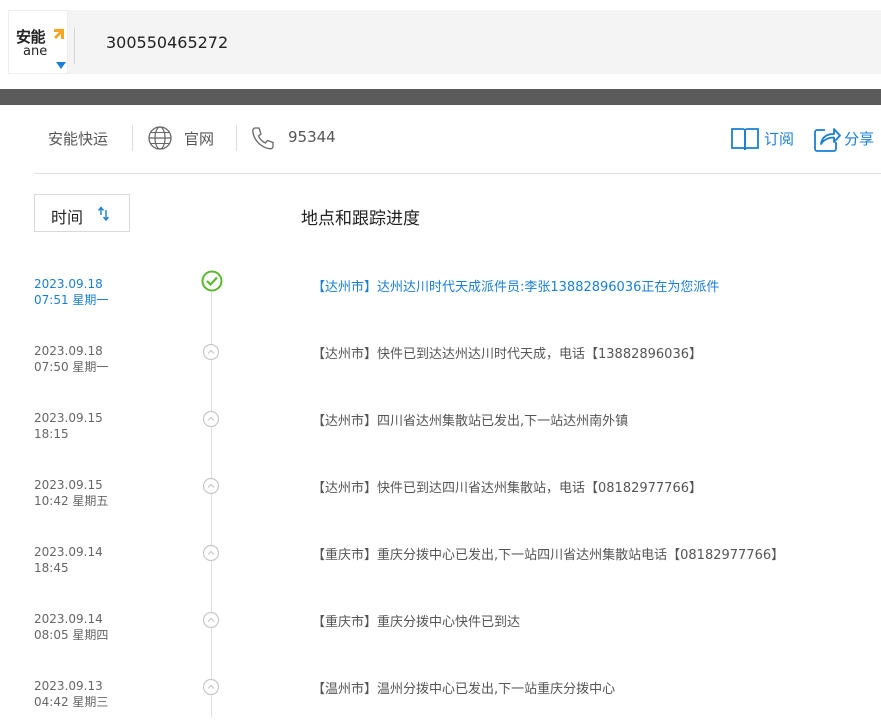  I want to click on event-time: 07:50 星期一, so click(71, 367).